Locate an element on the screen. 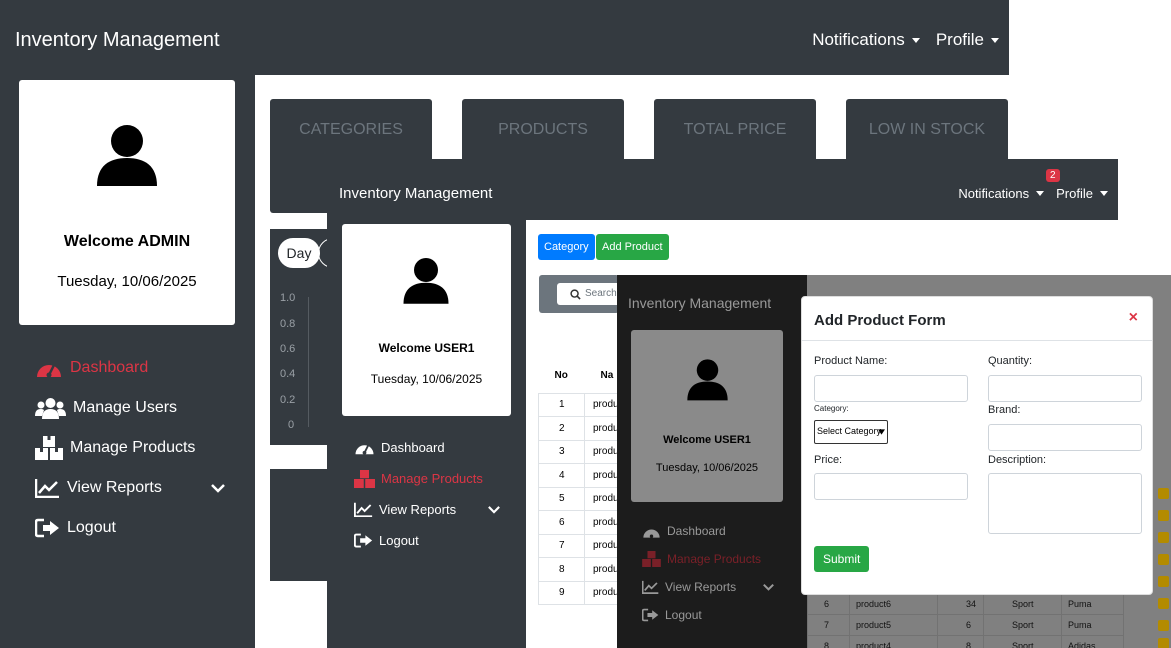 The image size is (1171, 648). cell-no: 3 is located at coordinates (561, 451).